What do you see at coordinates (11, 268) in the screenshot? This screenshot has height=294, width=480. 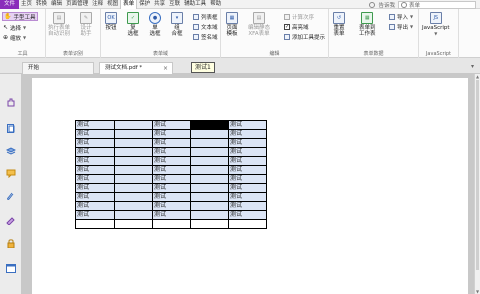 I see `panel-toggle-icon` at bounding box center [11, 268].